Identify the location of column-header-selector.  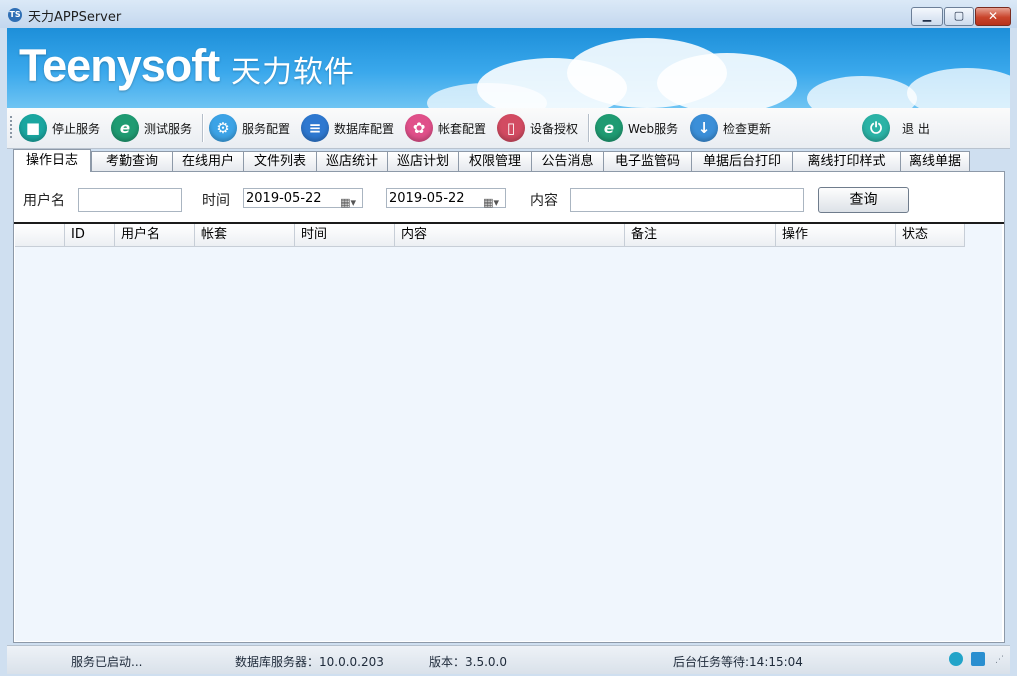
(40, 235).